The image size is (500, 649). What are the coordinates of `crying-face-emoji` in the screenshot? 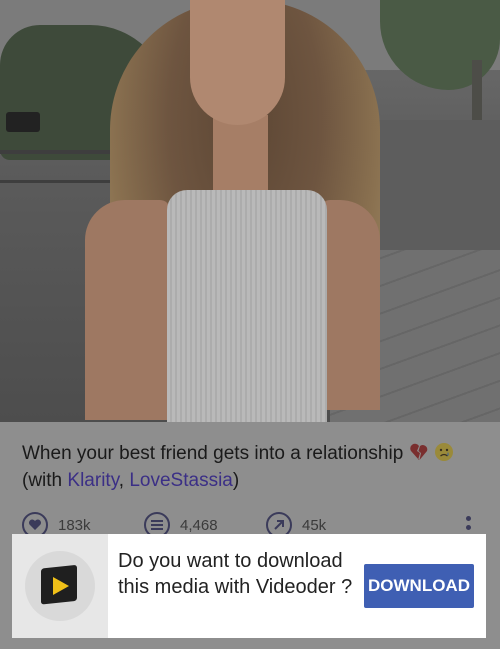 It's located at (443, 452).